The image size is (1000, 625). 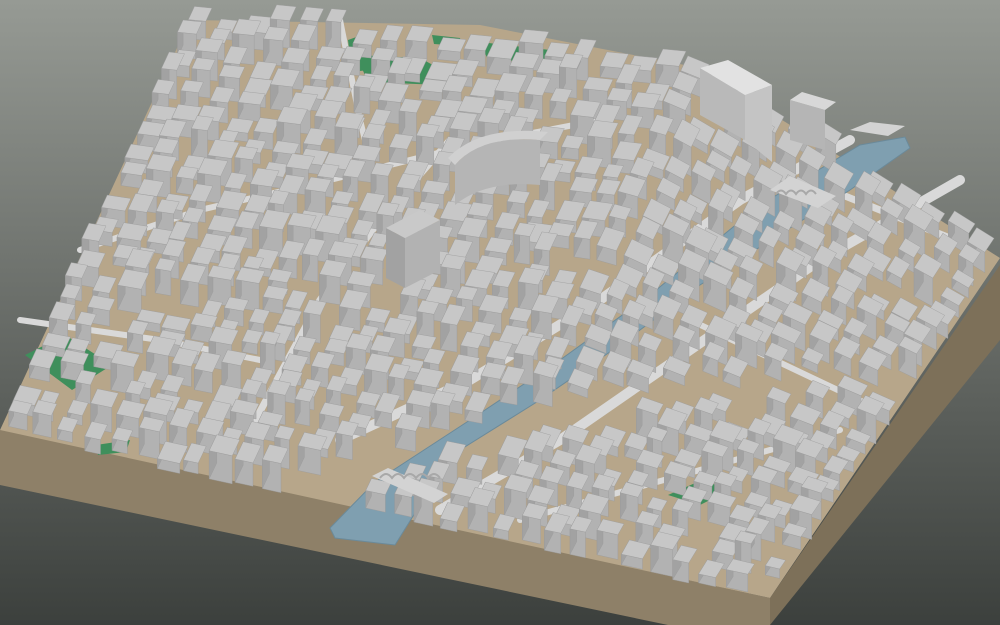 I want to click on tower-side-left, so click(x=395, y=258).